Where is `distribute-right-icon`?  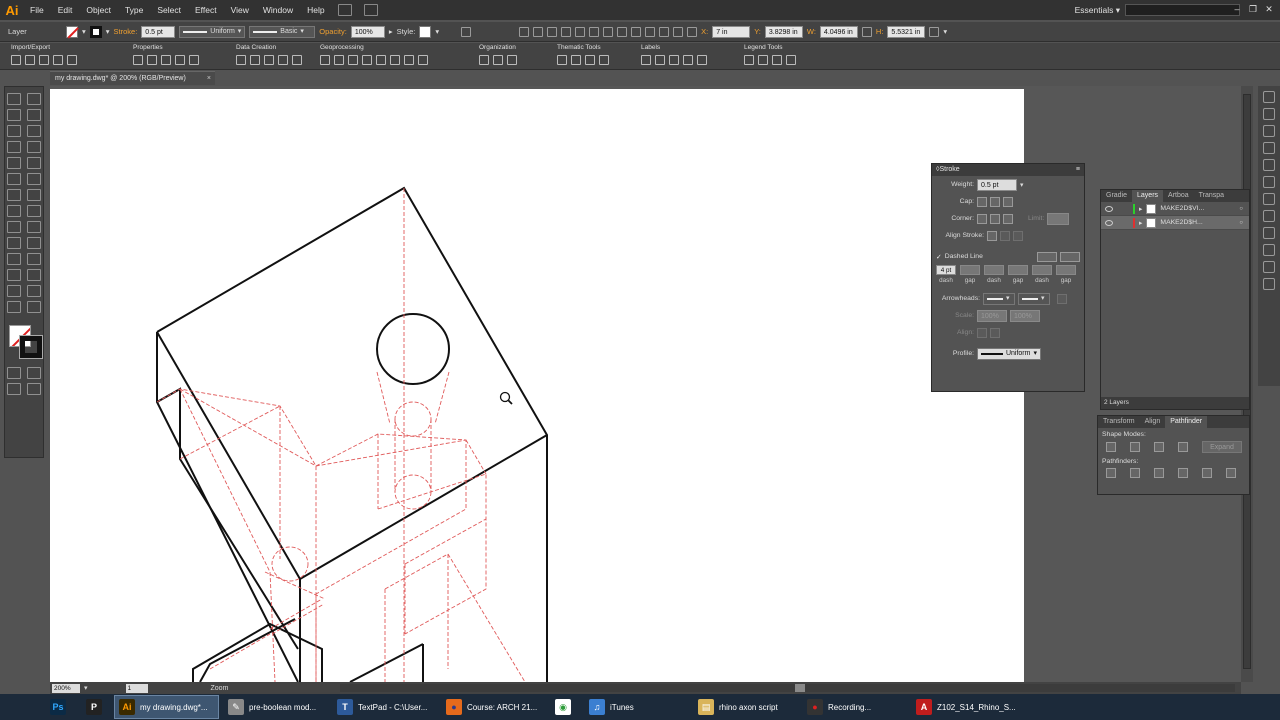 distribute-right-icon is located at coordinates (678, 31).